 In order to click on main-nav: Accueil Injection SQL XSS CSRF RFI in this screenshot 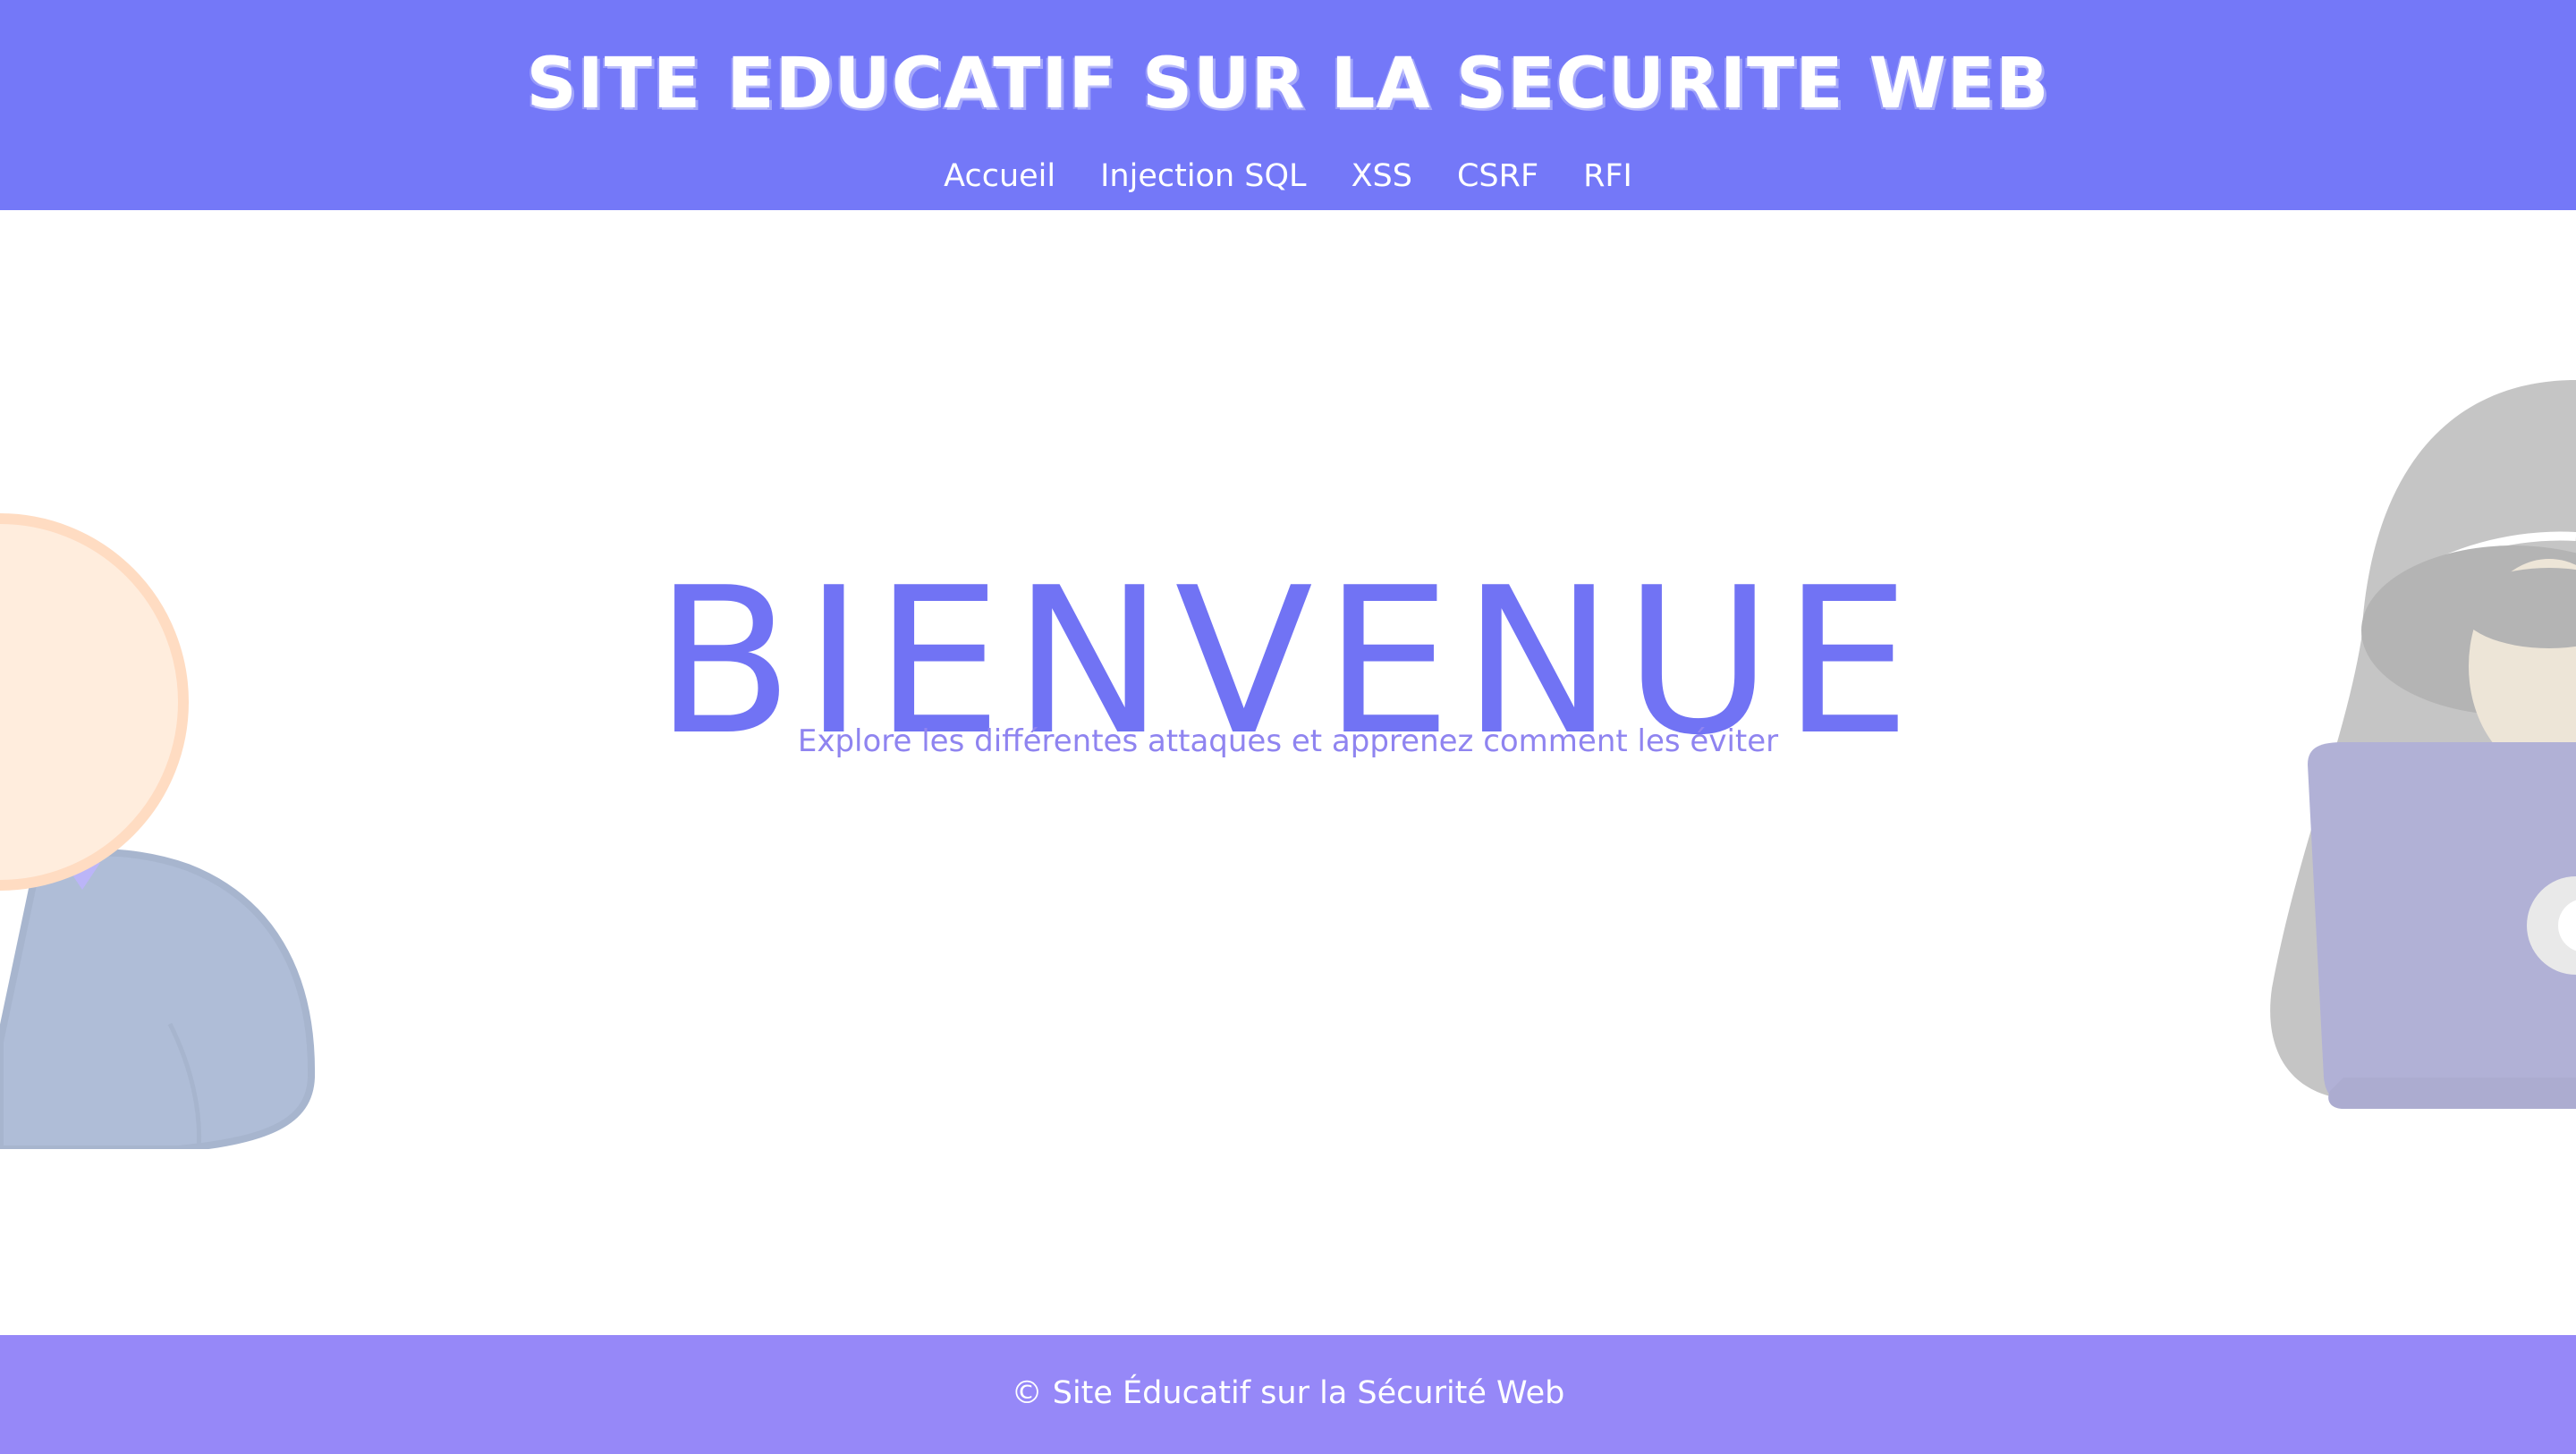, I will do `click(1288, 176)`.